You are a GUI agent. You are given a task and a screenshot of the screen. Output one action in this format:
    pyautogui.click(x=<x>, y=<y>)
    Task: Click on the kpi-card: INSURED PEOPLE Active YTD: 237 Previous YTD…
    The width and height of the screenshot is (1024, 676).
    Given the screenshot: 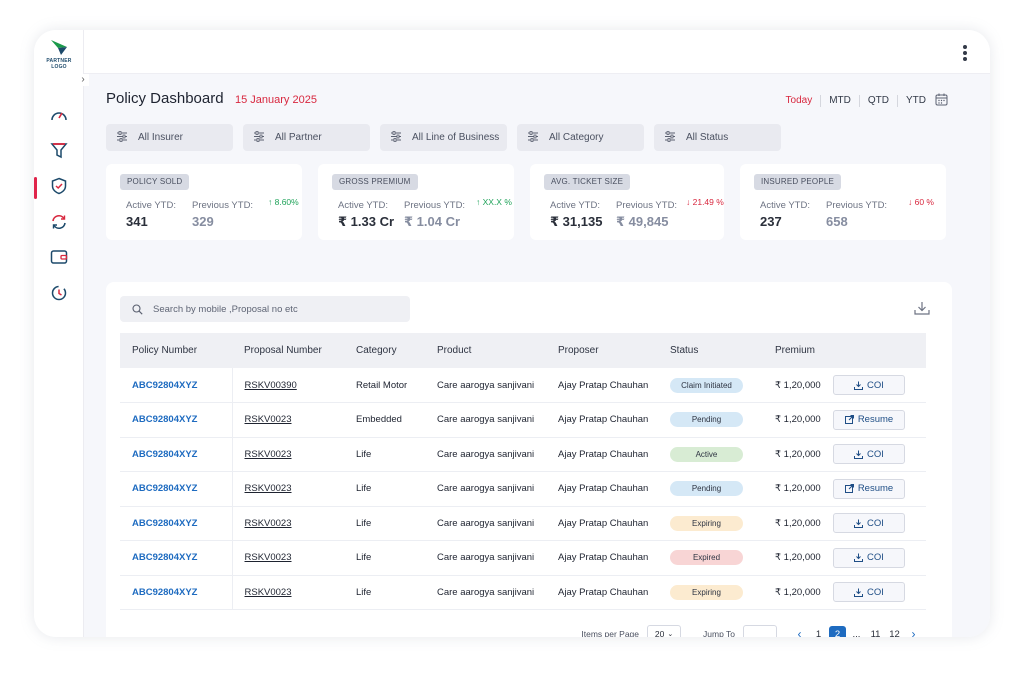 What is the action you would take?
    pyautogui.click(x=843, y=202)
    